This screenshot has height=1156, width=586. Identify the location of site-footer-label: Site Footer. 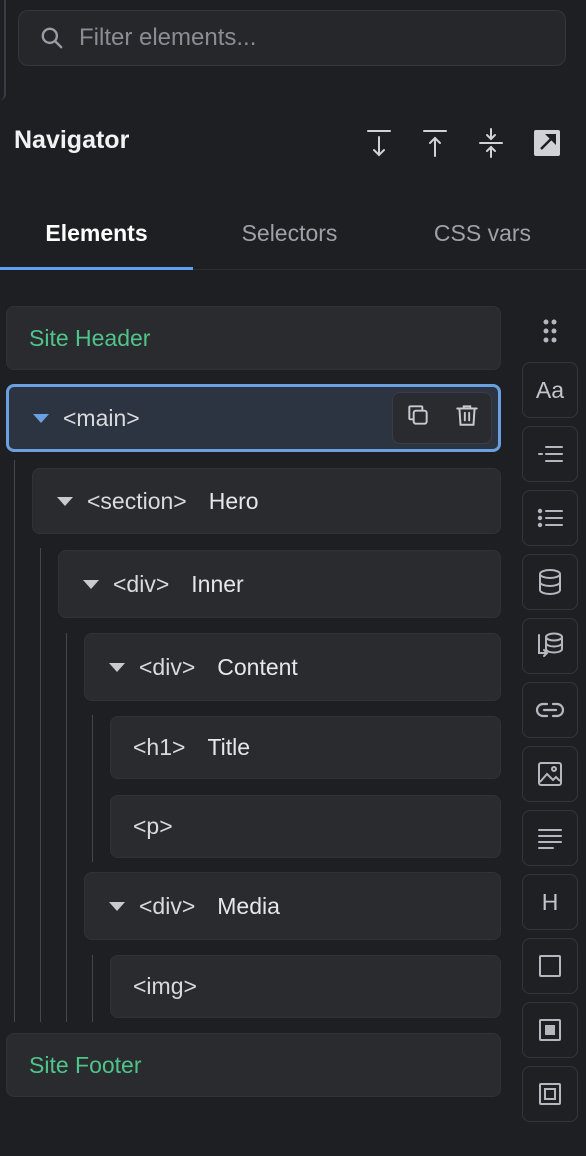
(85, 1064).